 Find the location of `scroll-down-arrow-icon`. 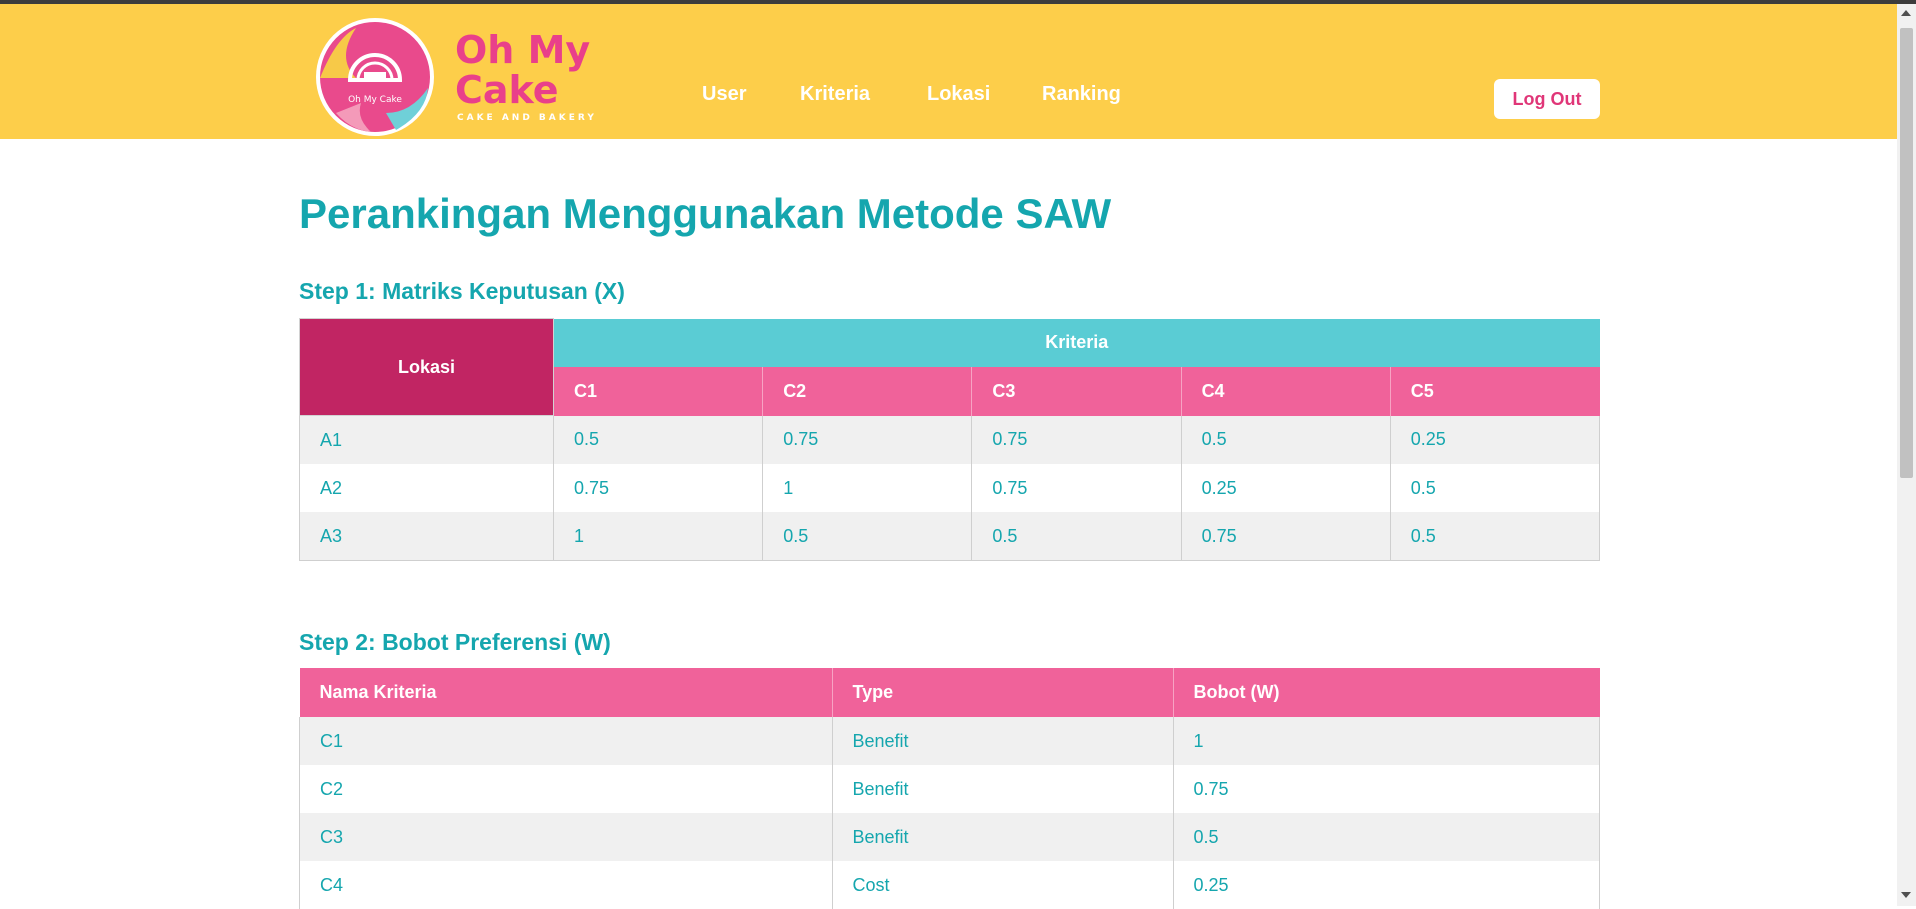

scroll-down-arrow-icon is located at coordinates (1906, 895).